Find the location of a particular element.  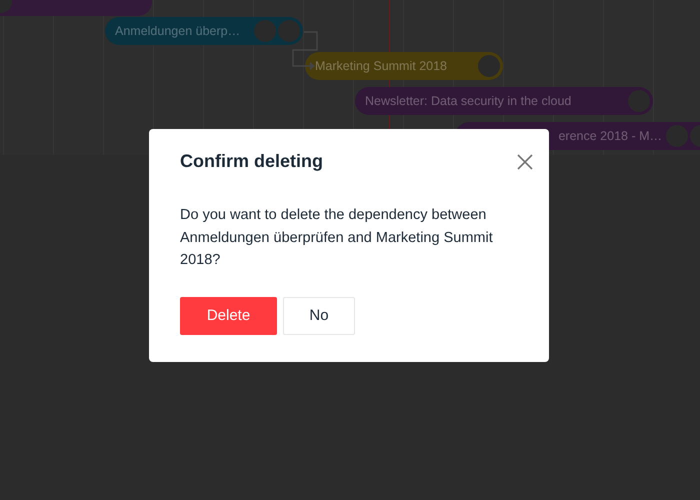

cancel-button: No is located at coordinates (319, 315).